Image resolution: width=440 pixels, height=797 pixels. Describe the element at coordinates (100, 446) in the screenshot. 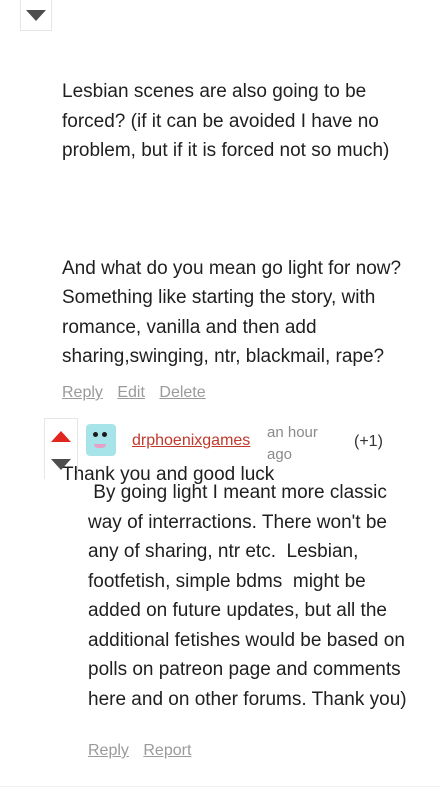

I see `avatar-mouth` at that location.